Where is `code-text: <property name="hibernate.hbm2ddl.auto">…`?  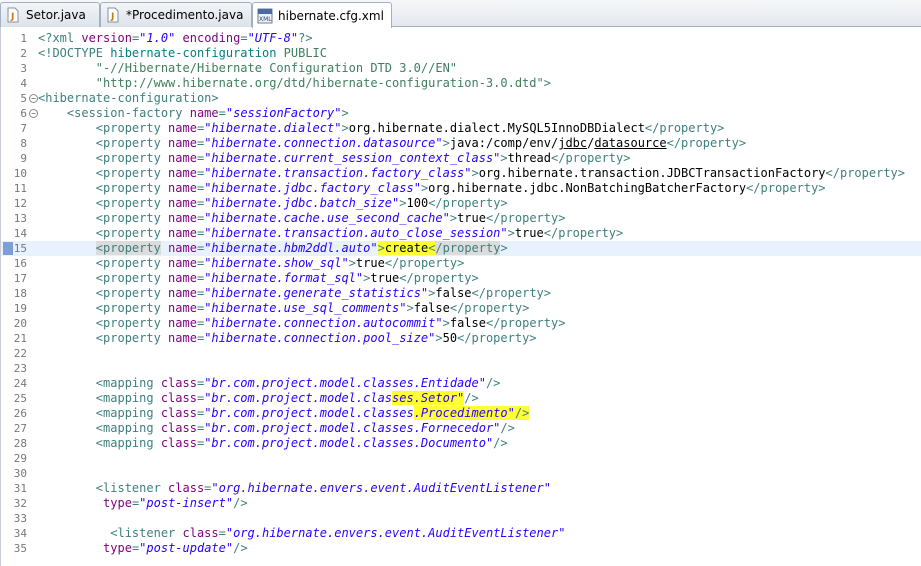 code-text: <property name="hibernate.hbm2ddl.auto">… is located at coordinates (273, 248).